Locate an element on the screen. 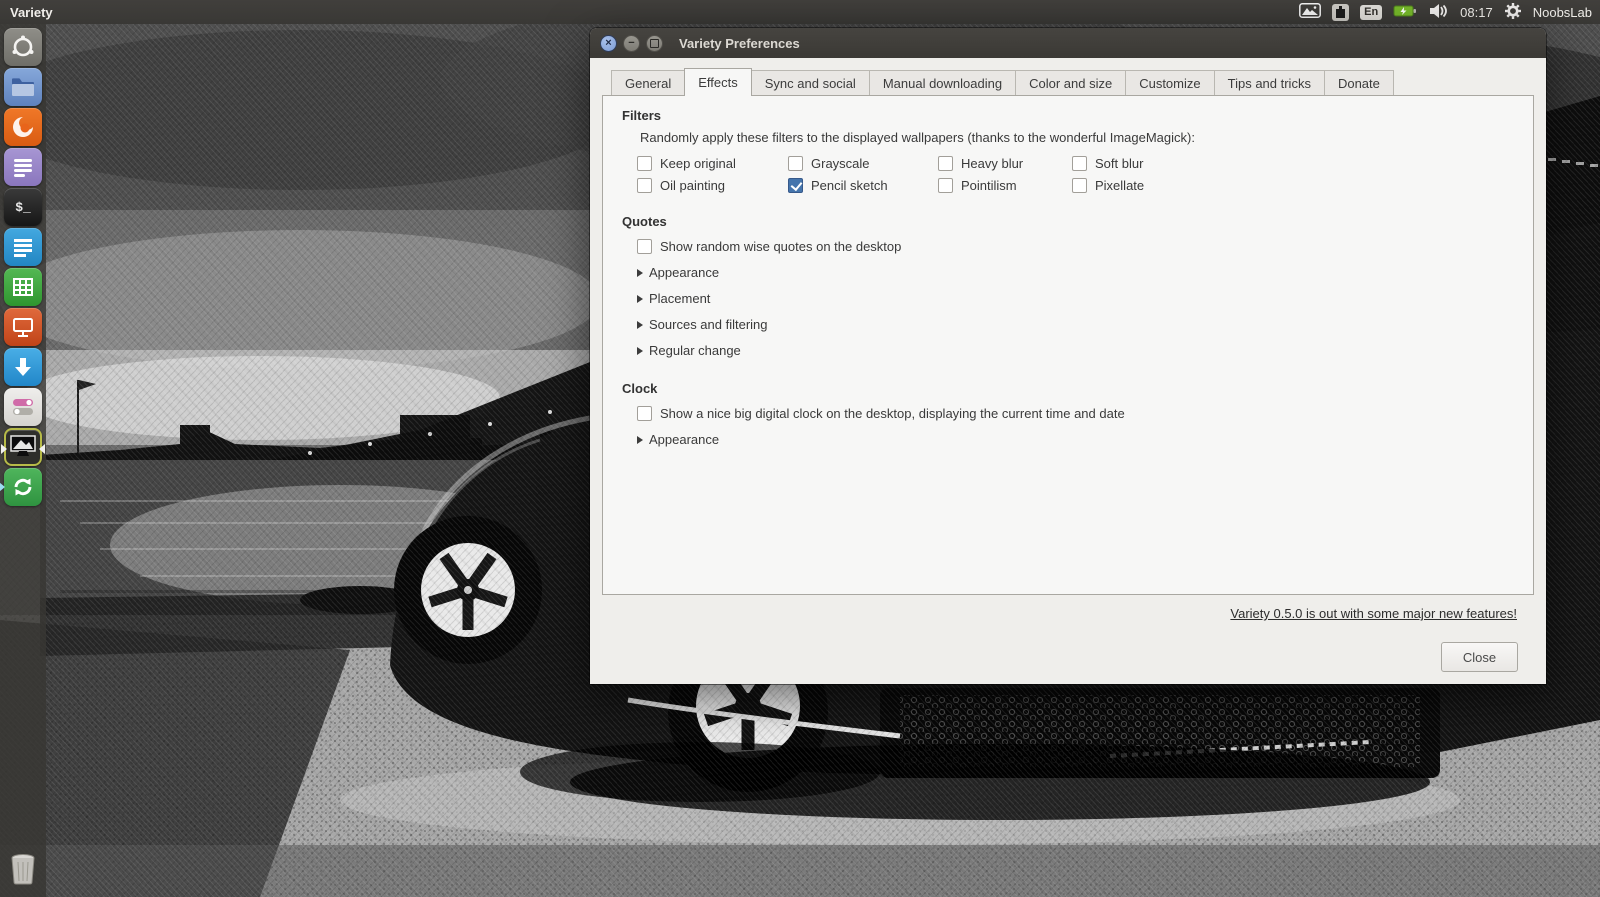 The height and width of the screenshot is (897, 1600). gear-icon is located at coordinates (1513, 12).